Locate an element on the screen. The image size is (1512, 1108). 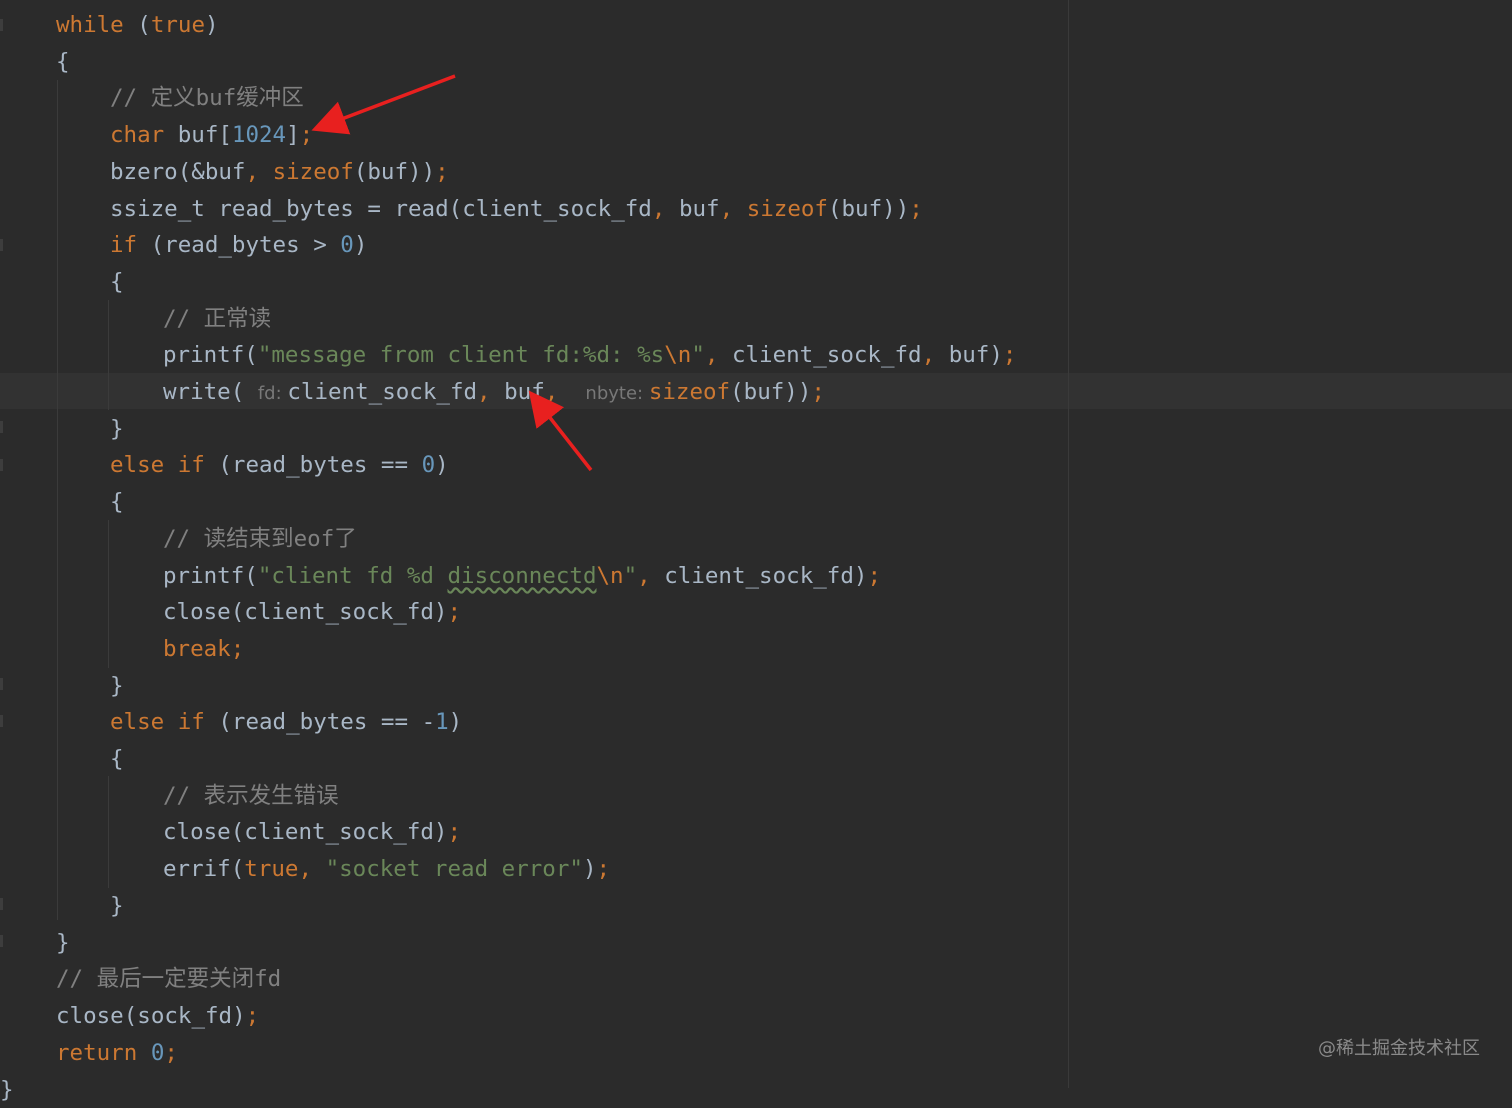
code-line: errif(true, "socket read error"); is located at coordinates (386, 869).